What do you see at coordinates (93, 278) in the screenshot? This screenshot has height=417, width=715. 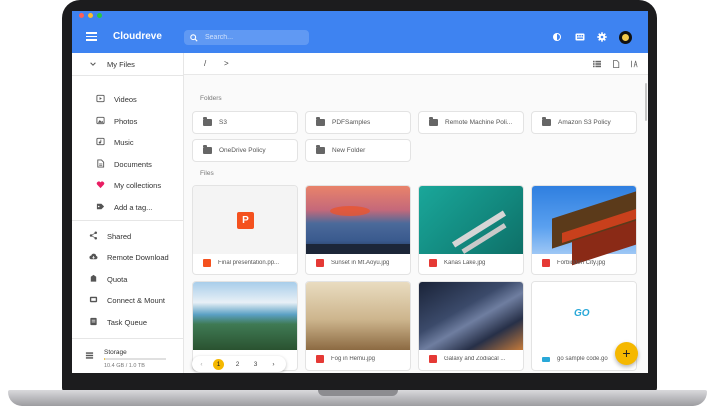 I see `quota-icon` at bounding box center [93, 278].